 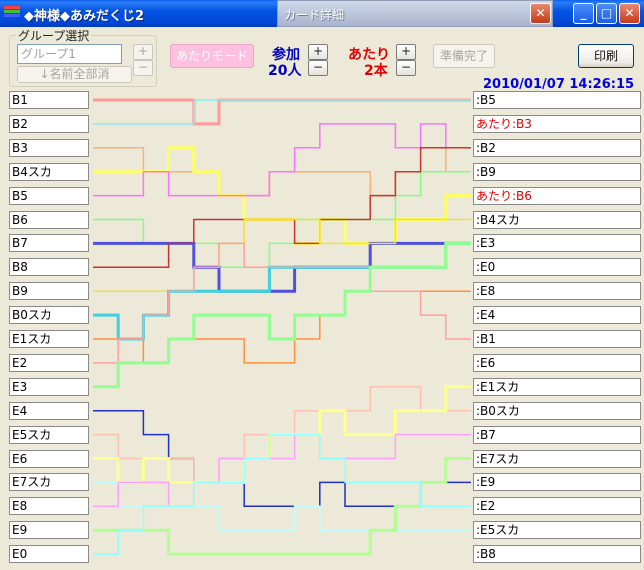 I want to click on close-icon: ✕, so click(x=629, y=13).